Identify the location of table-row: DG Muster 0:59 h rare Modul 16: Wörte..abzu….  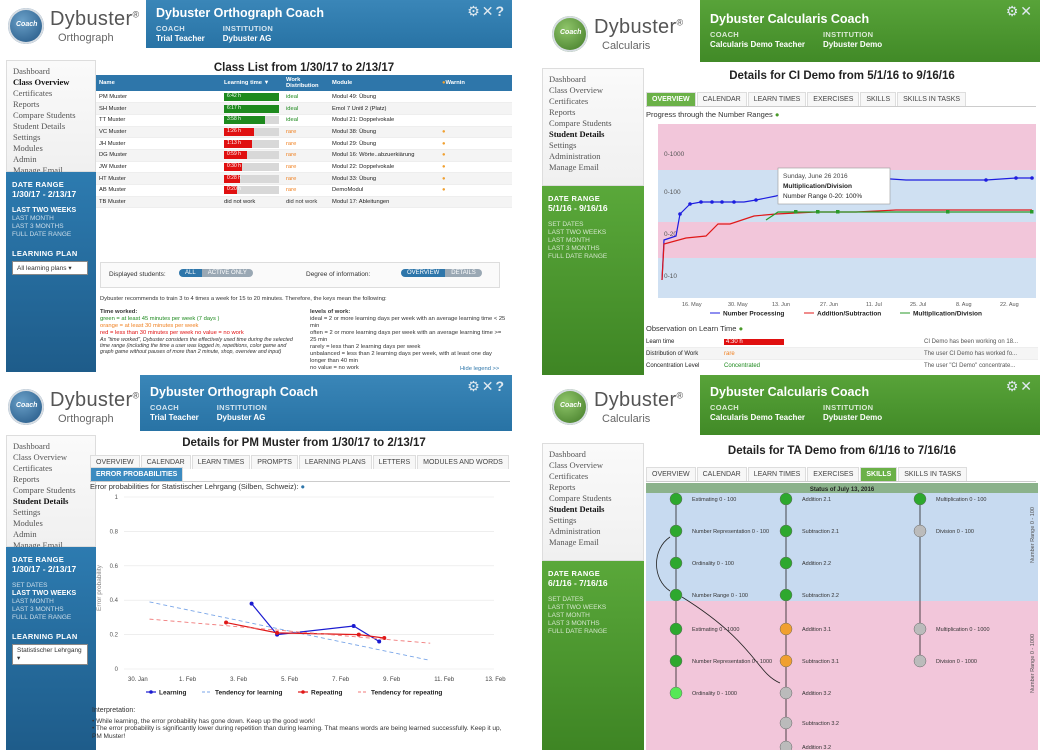
(304, 155).